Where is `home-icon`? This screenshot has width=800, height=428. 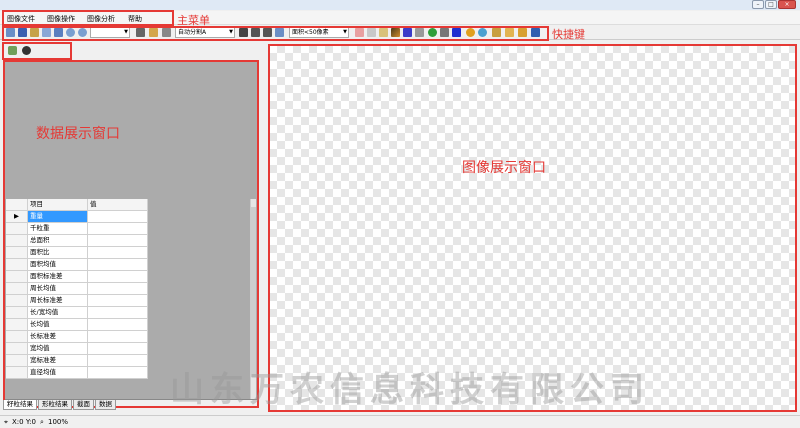 home-icon is located at coordinates (58, 32).